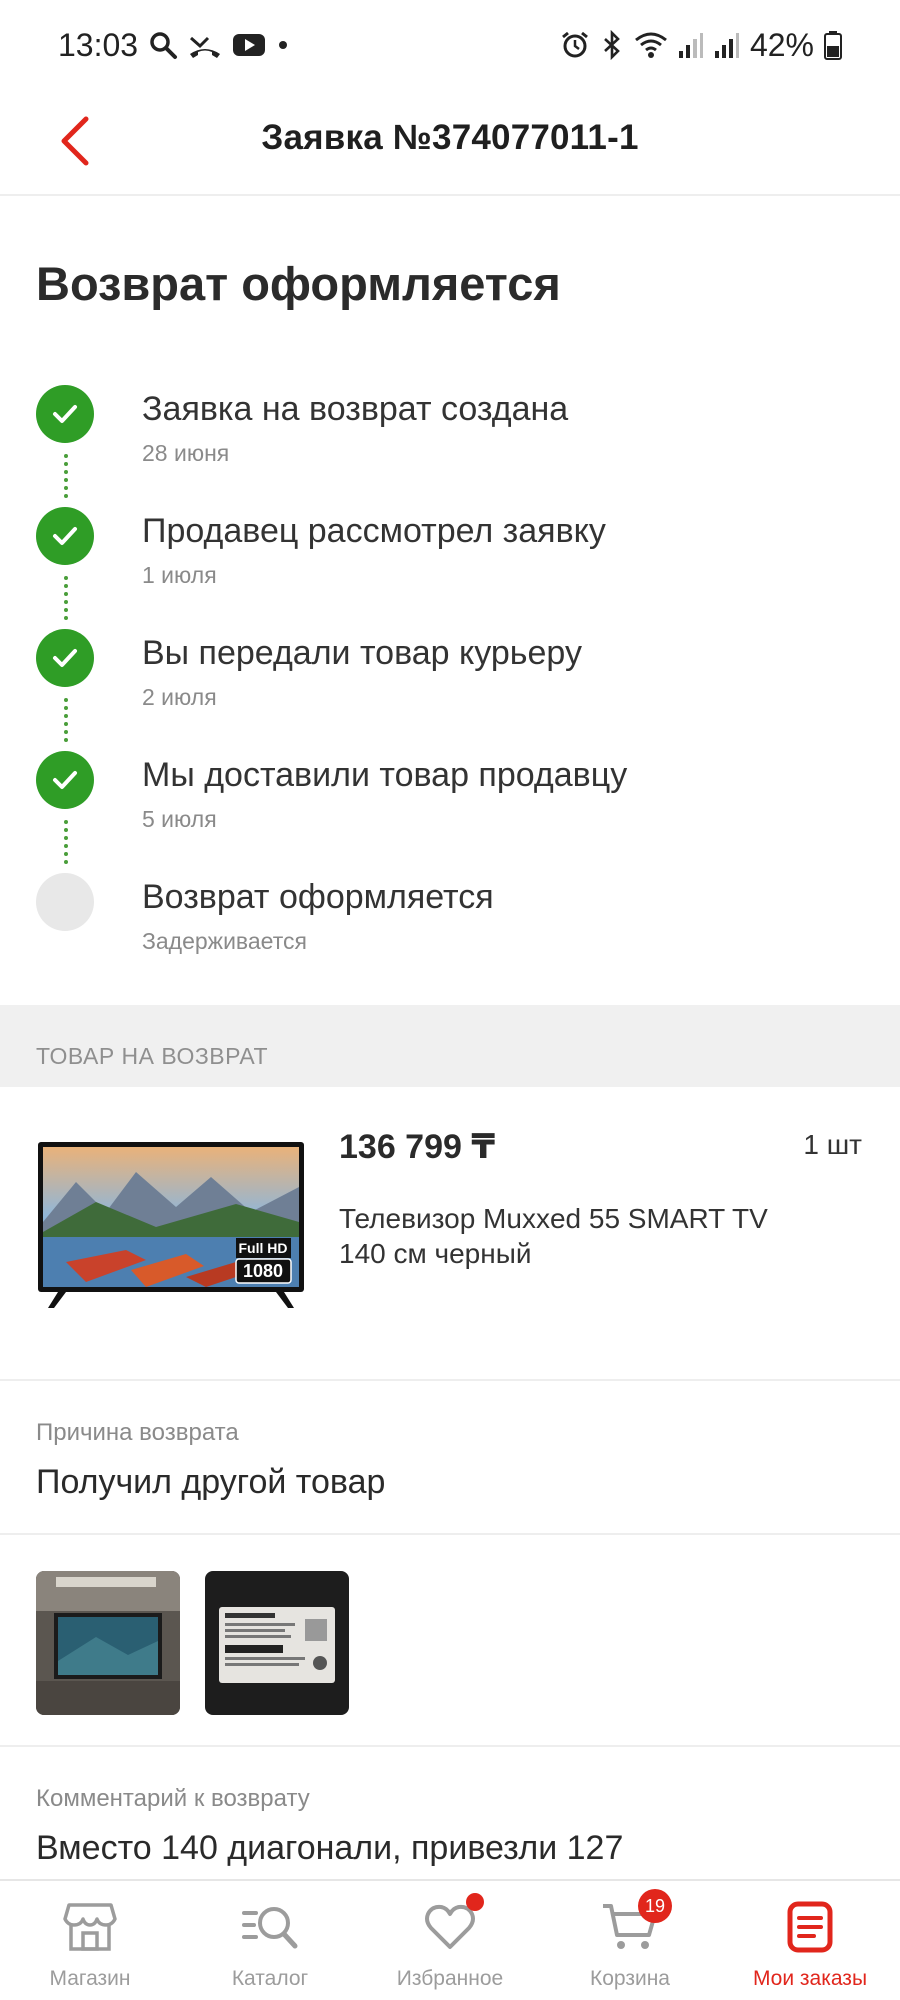 The width and height of the screenshot is (900, 2000). What do you see at coordinates (435, 1253) in the screenshot?
I see `product-name-line: 140 см черный` at bounding box center [435, 1253].